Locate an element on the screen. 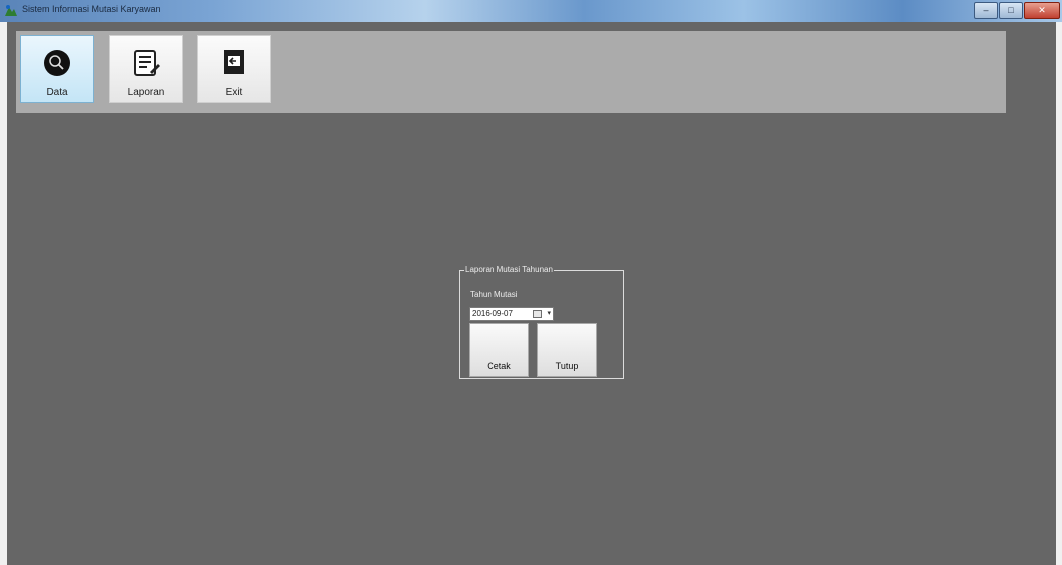 The width and height of the screenshot is (1062, 565). data-button-label: Data is located at coordinates (57, 92).